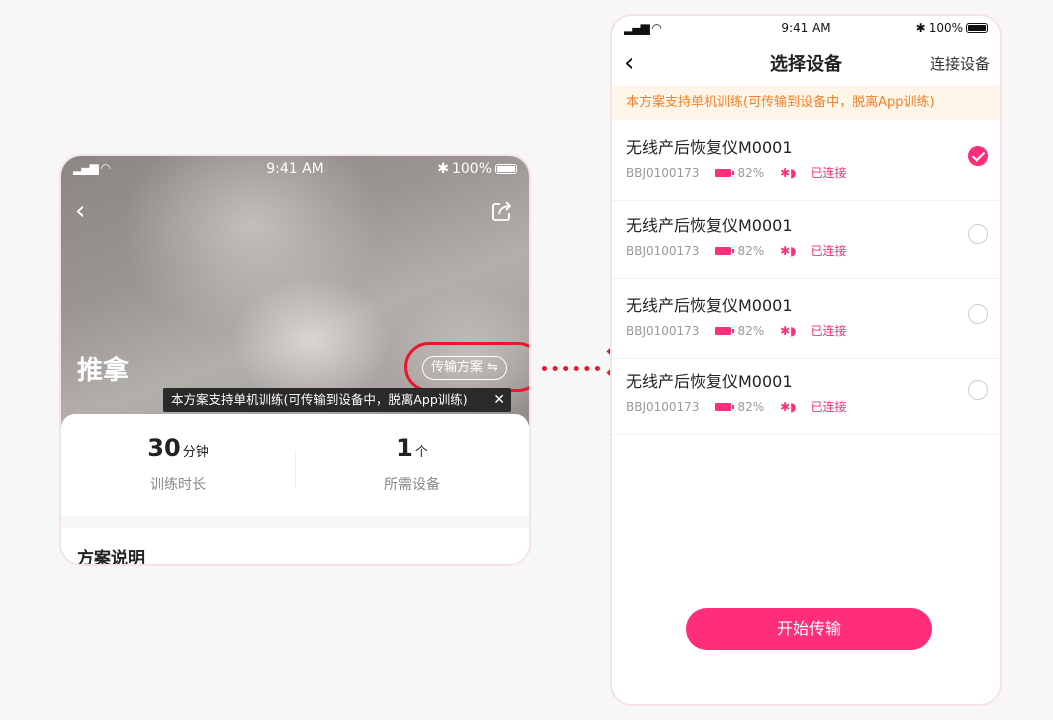 This screenshot has width=1053, height=720. Describe the element at coordinates (80, 211) in the screenshot. I see `back-button: ‹` at that location.